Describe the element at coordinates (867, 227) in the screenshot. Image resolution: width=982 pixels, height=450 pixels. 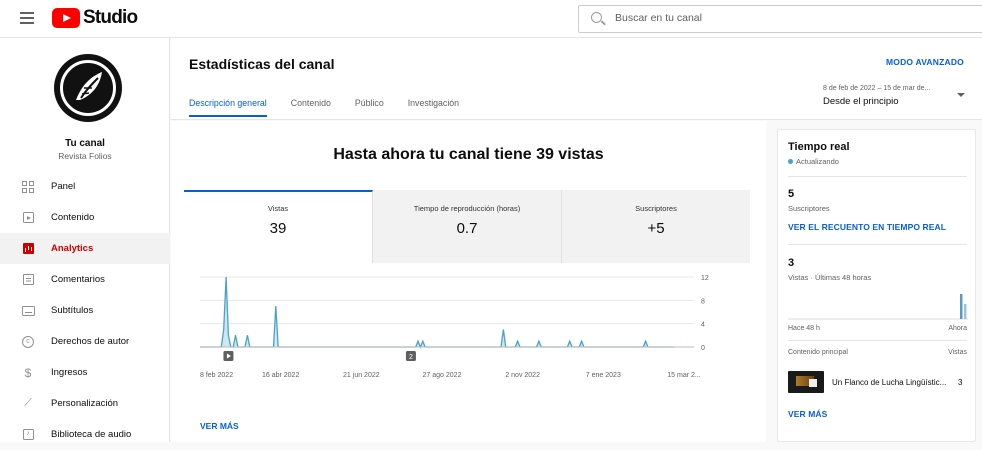
I see `live-count-link: VER EL RECUENTO EN TIEMPO REAL` at that location.